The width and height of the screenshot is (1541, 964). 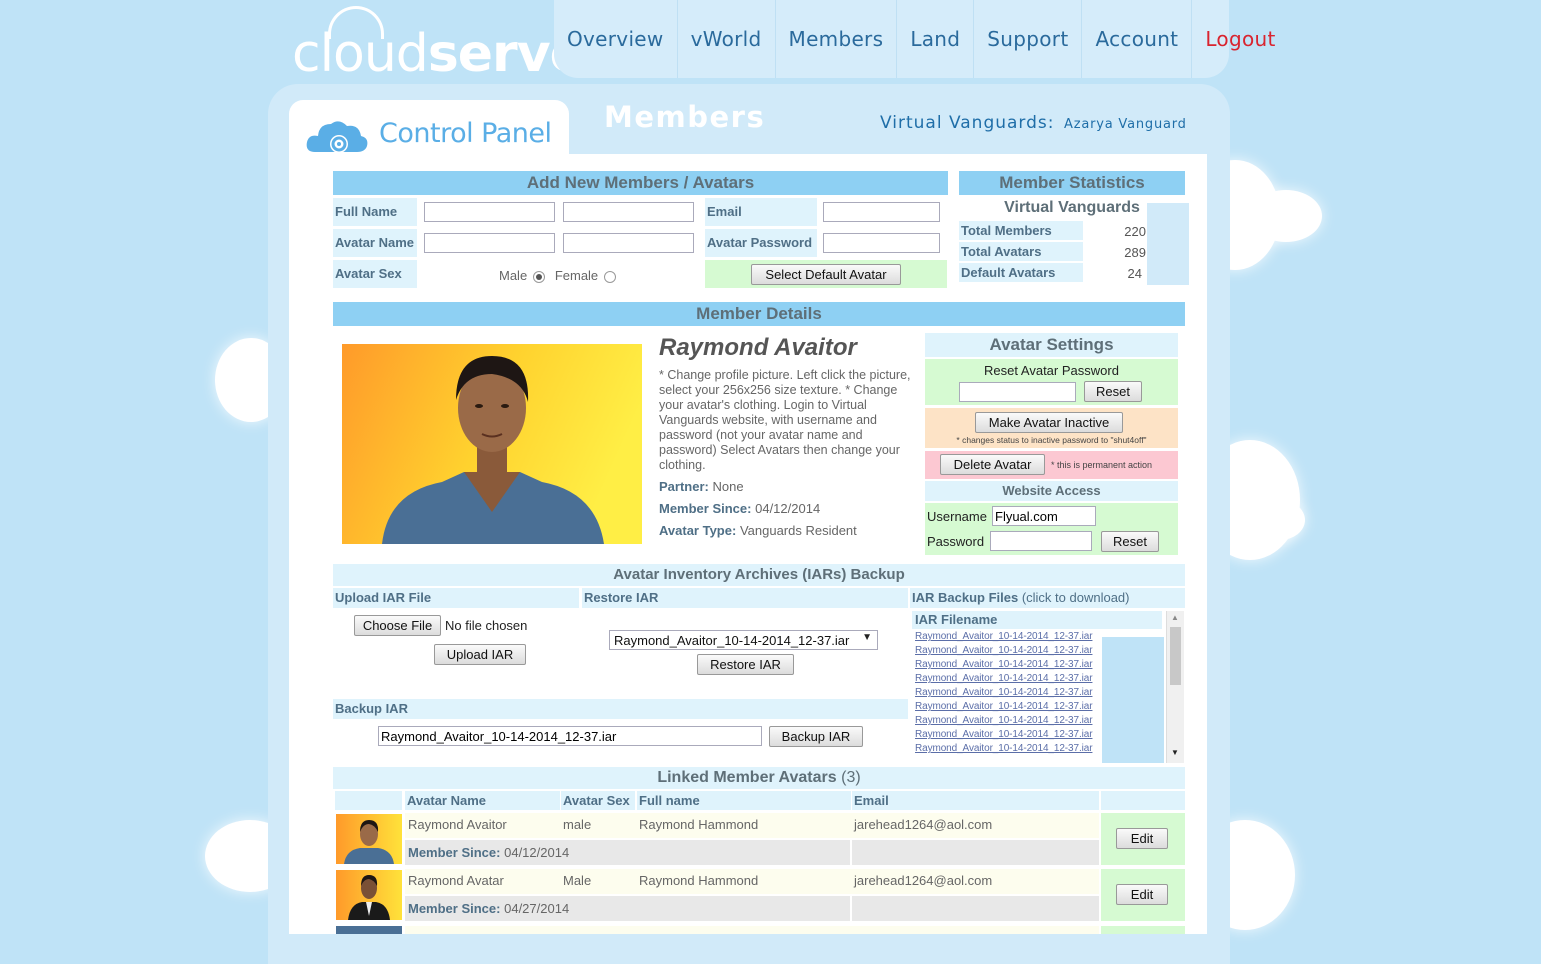 I want to click on linked-col-email: Email, so click(x=975, y=800).